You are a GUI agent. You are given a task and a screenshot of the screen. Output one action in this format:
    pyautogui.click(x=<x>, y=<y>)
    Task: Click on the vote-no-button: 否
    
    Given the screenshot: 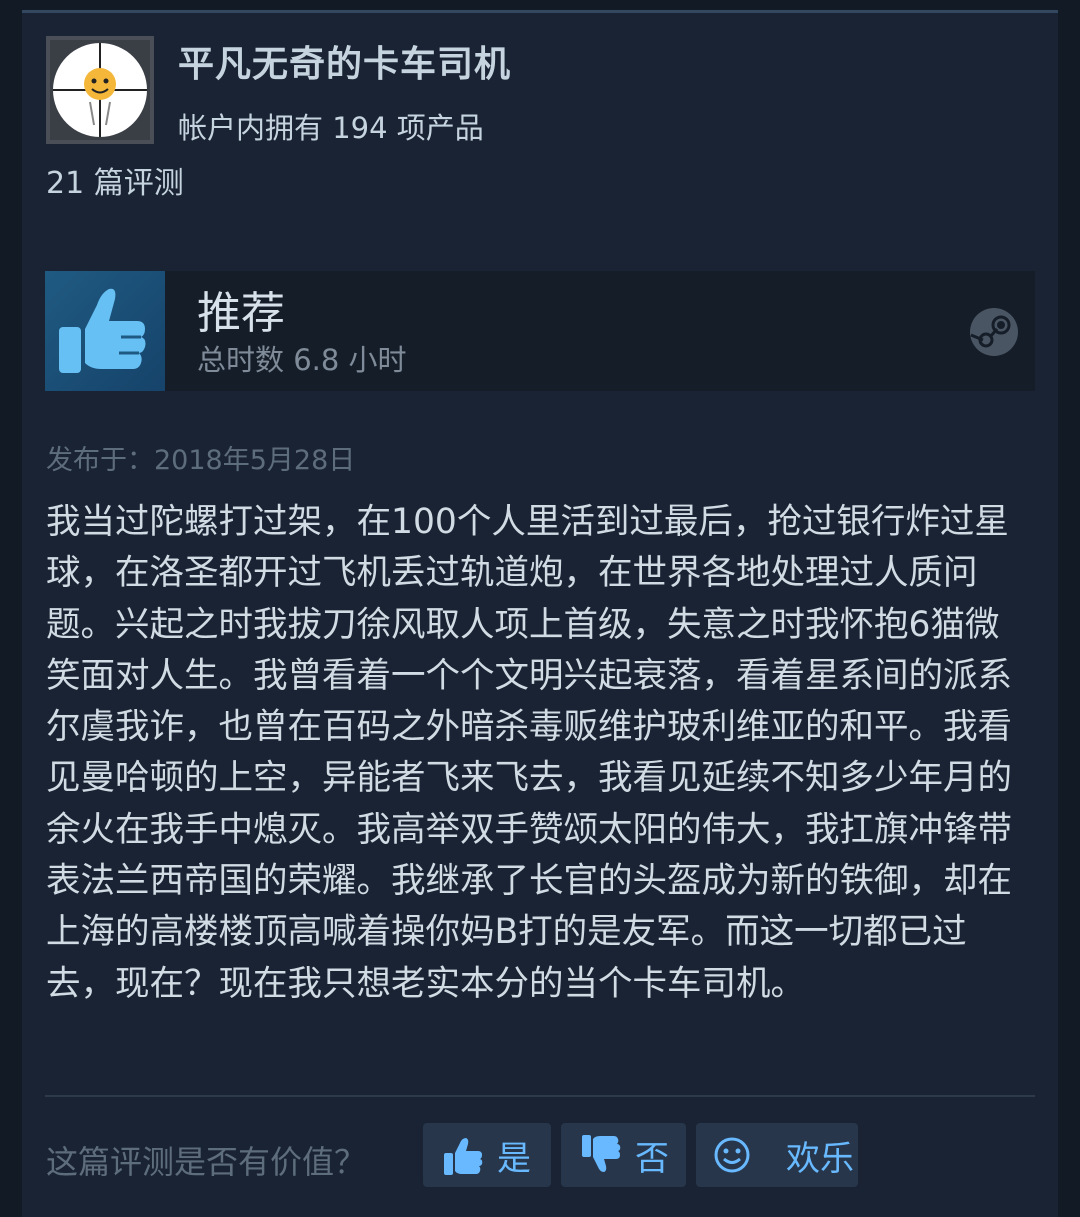 What is the action you would take?
    pyautogui.click(x=623, y=1155)
    